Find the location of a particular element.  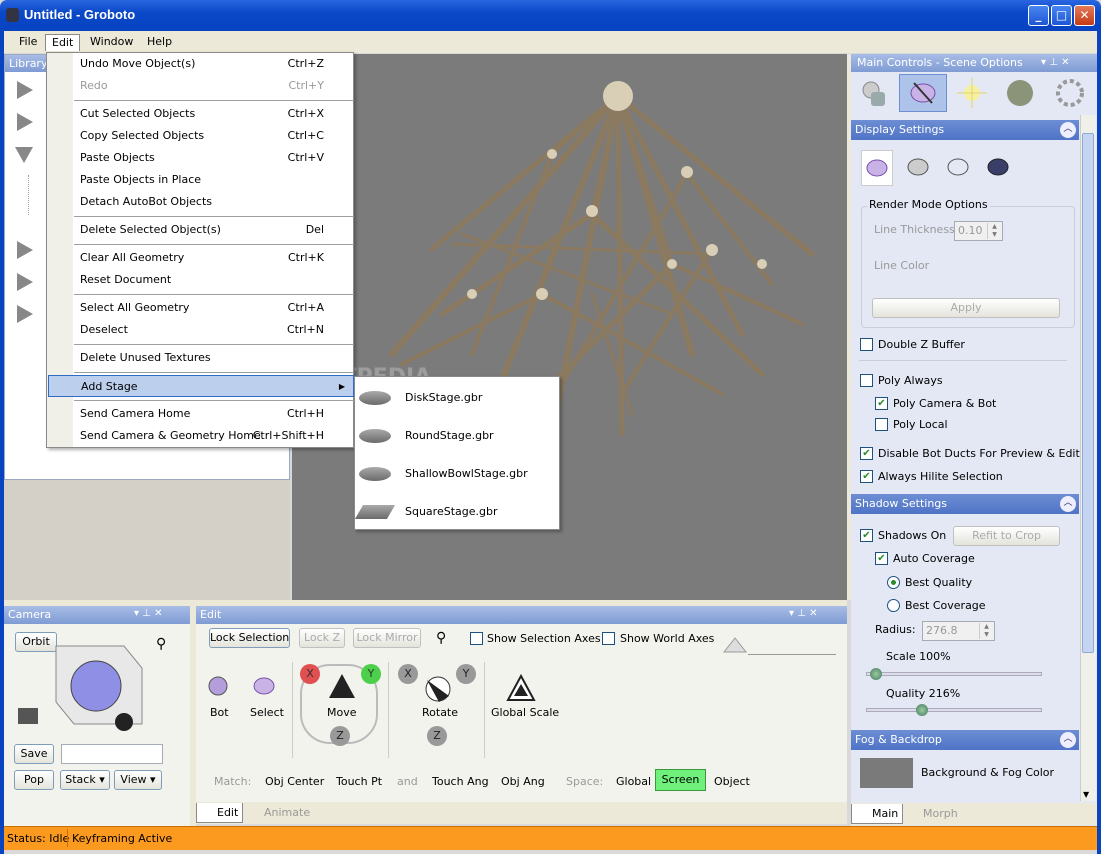

stack-dropdown: Stack ▾ is located at coordinates (85, 780).